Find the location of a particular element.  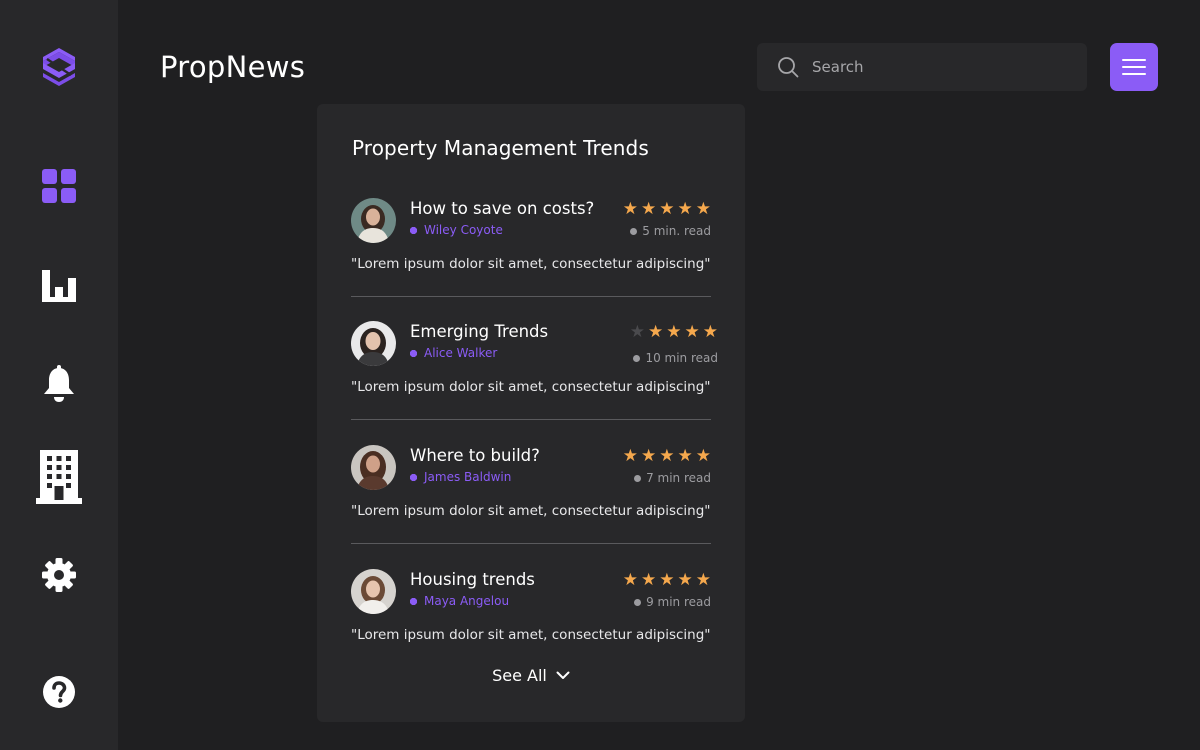

author-name: Alice Walker is located at coordinates (460, 353).